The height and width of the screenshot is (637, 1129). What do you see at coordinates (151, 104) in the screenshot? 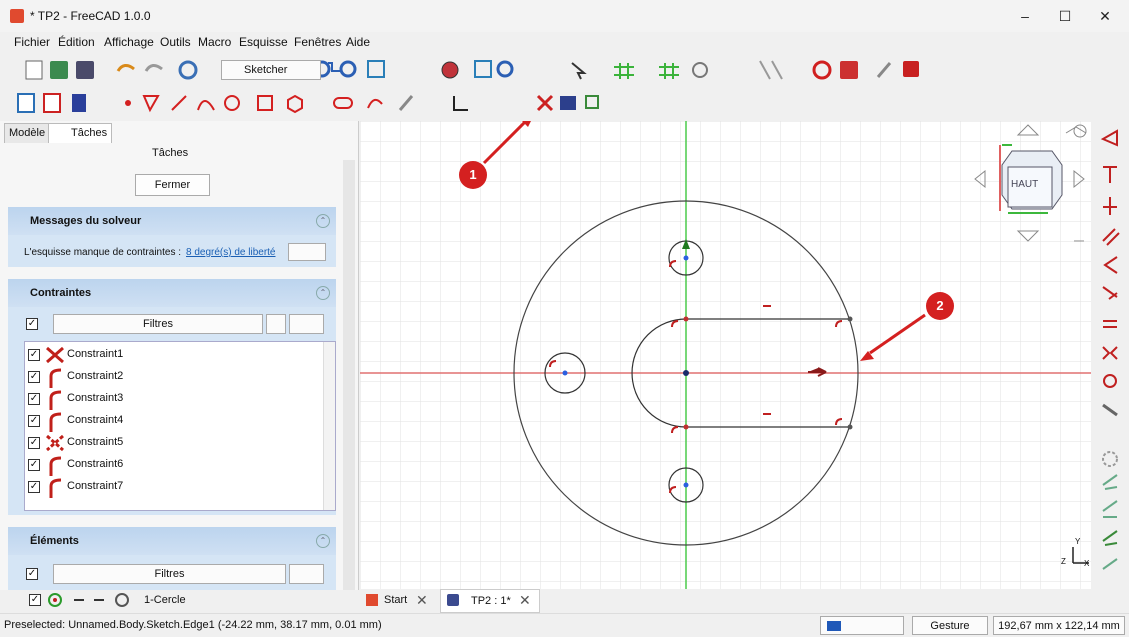
I see `polyline-tool-icon` at bounding box center [151, 104].